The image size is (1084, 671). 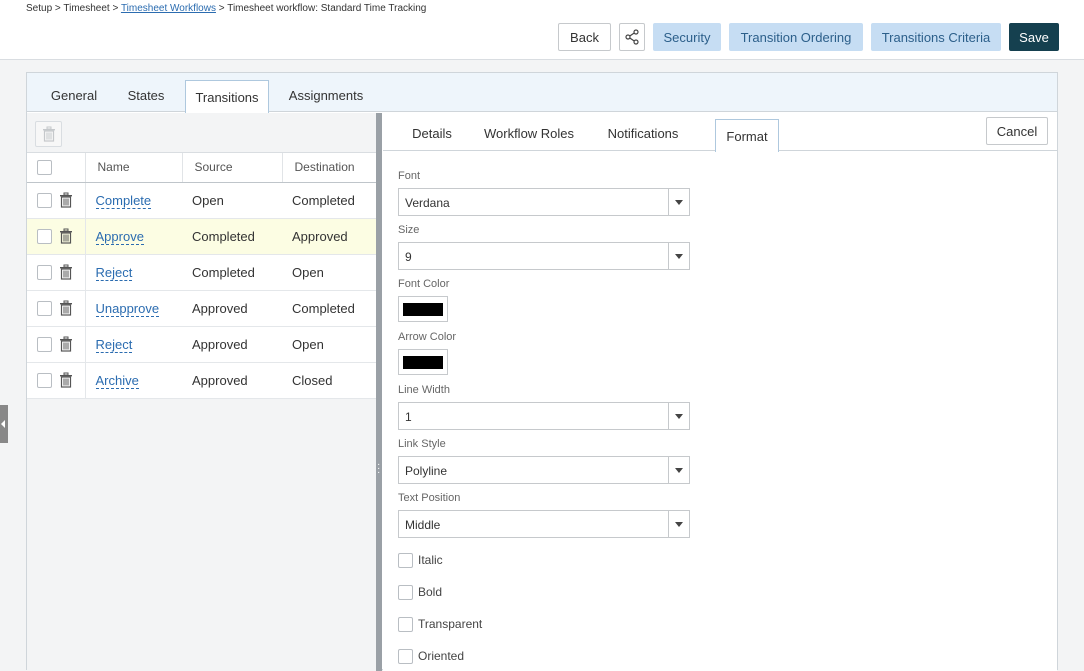 What do you see at coordinates (440, 624) in the screenshot?
I see `transparent-option: Transparent` at bounding box center [440, 624].